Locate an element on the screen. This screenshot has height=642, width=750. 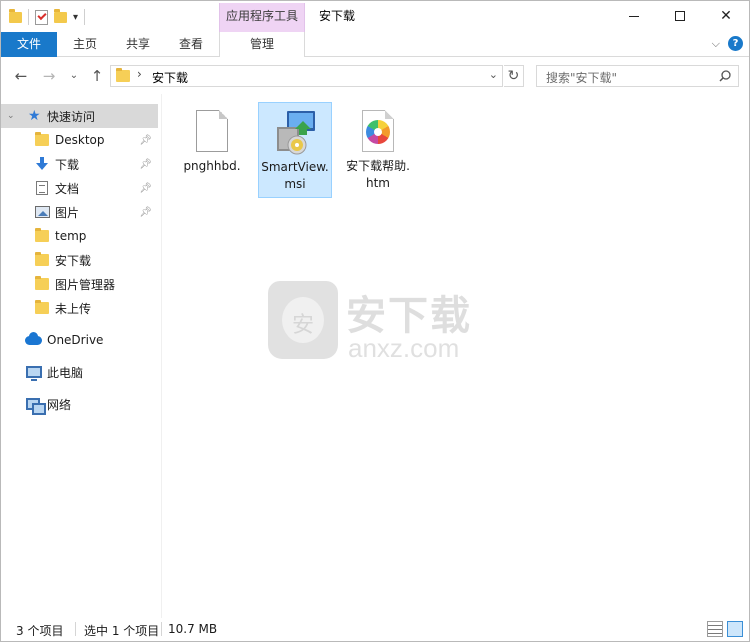
context-tab-header: 应用程序工具 is located at coordinates (262, 17).